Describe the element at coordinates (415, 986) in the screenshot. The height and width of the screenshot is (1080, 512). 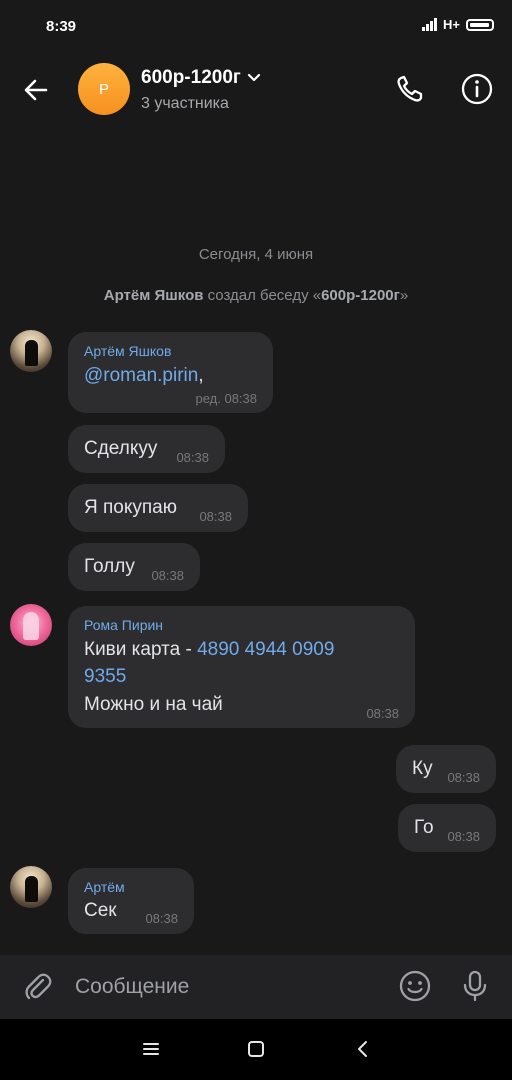
I see `emoji-icon` at that location.